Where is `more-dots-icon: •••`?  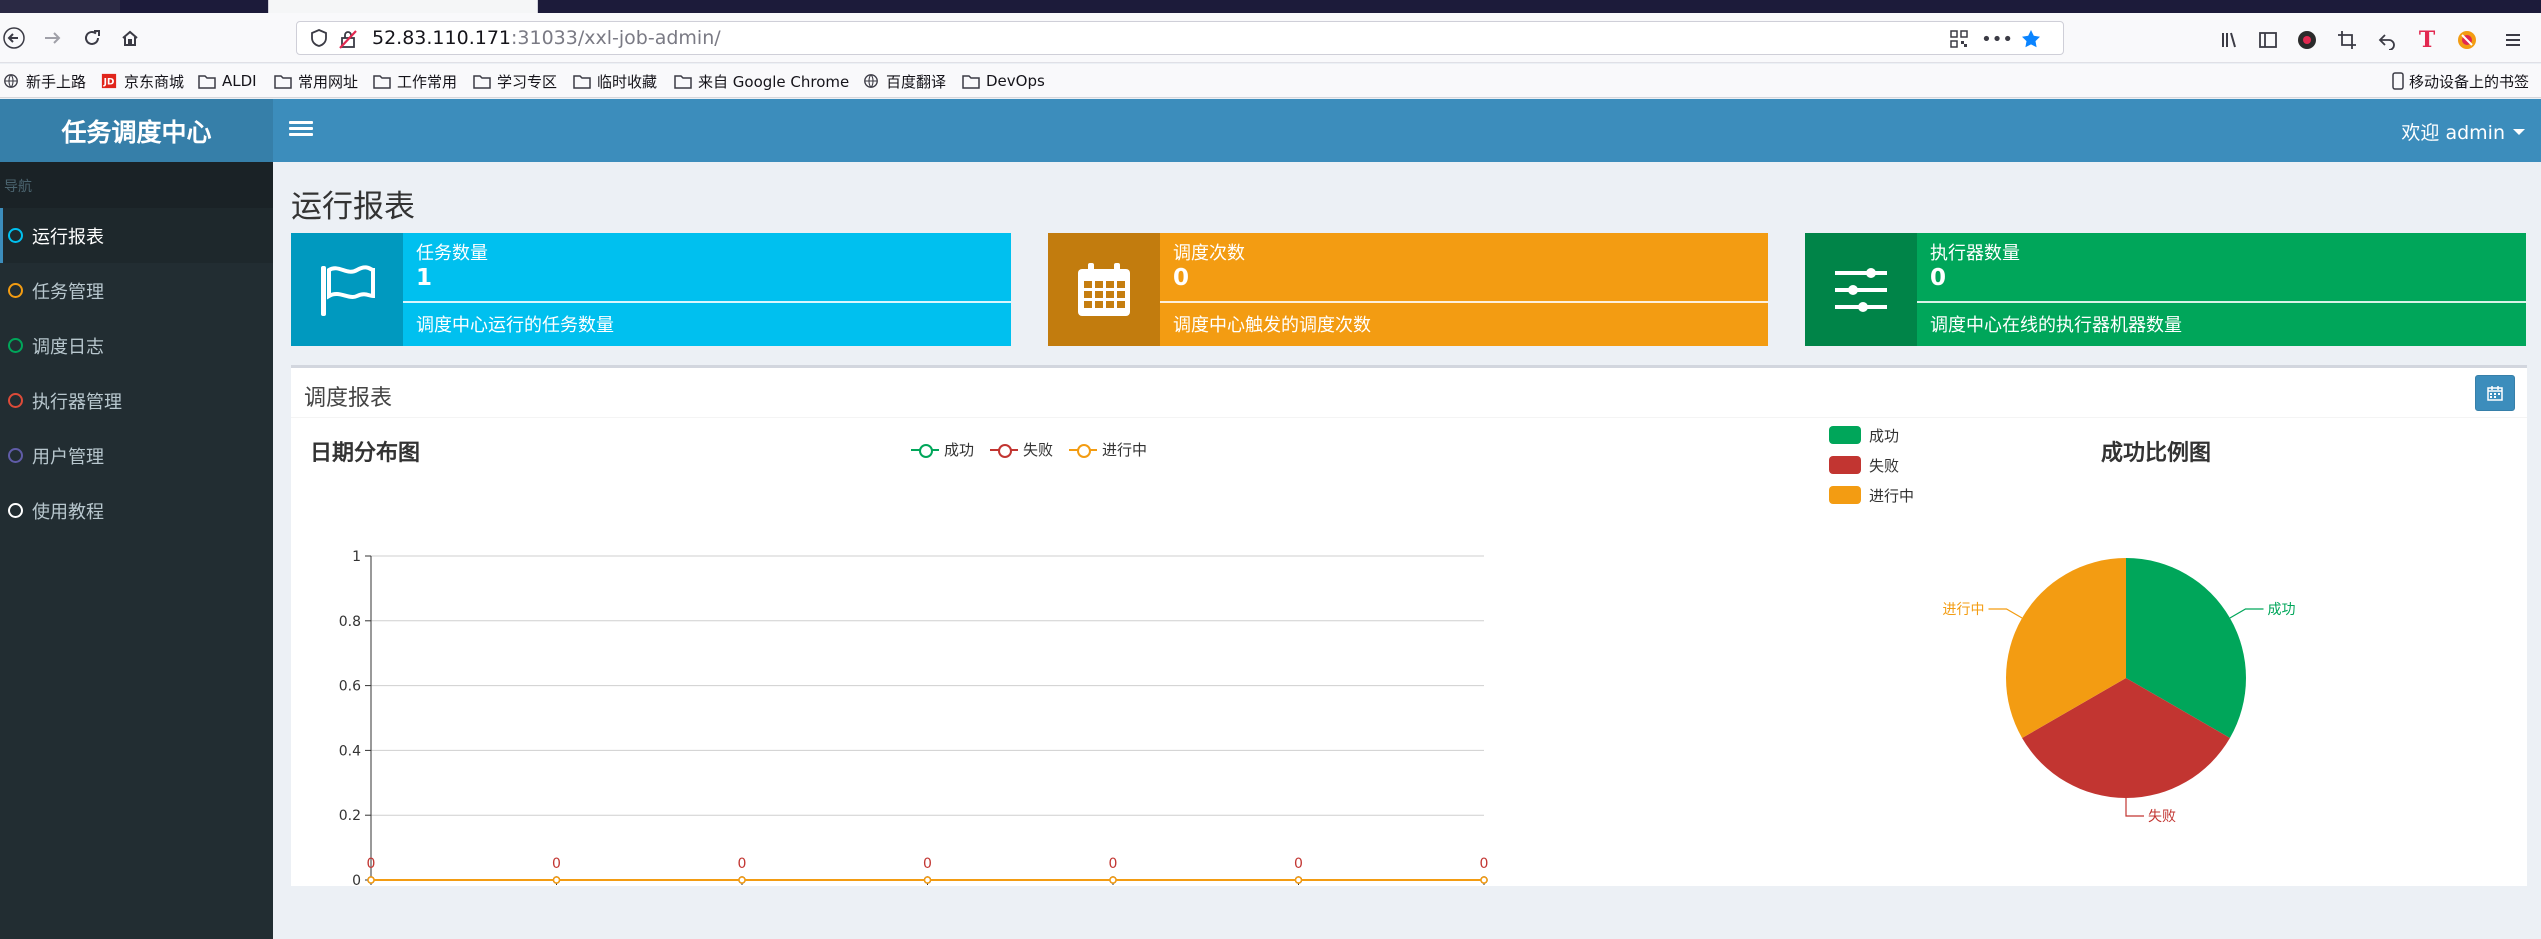
more-dots-icon: ••• is located at coordinates (1997, 39).